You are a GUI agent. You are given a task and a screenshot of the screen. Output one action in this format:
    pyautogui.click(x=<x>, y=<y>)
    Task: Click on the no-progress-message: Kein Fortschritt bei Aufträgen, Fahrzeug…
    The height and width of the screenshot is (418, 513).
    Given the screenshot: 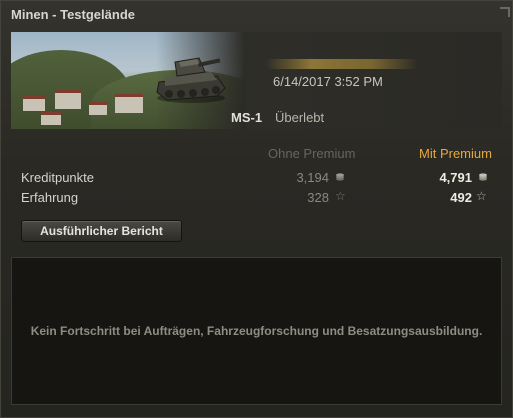 What is the action you would take?
    pyautogui.click(x=256, y=331)
    